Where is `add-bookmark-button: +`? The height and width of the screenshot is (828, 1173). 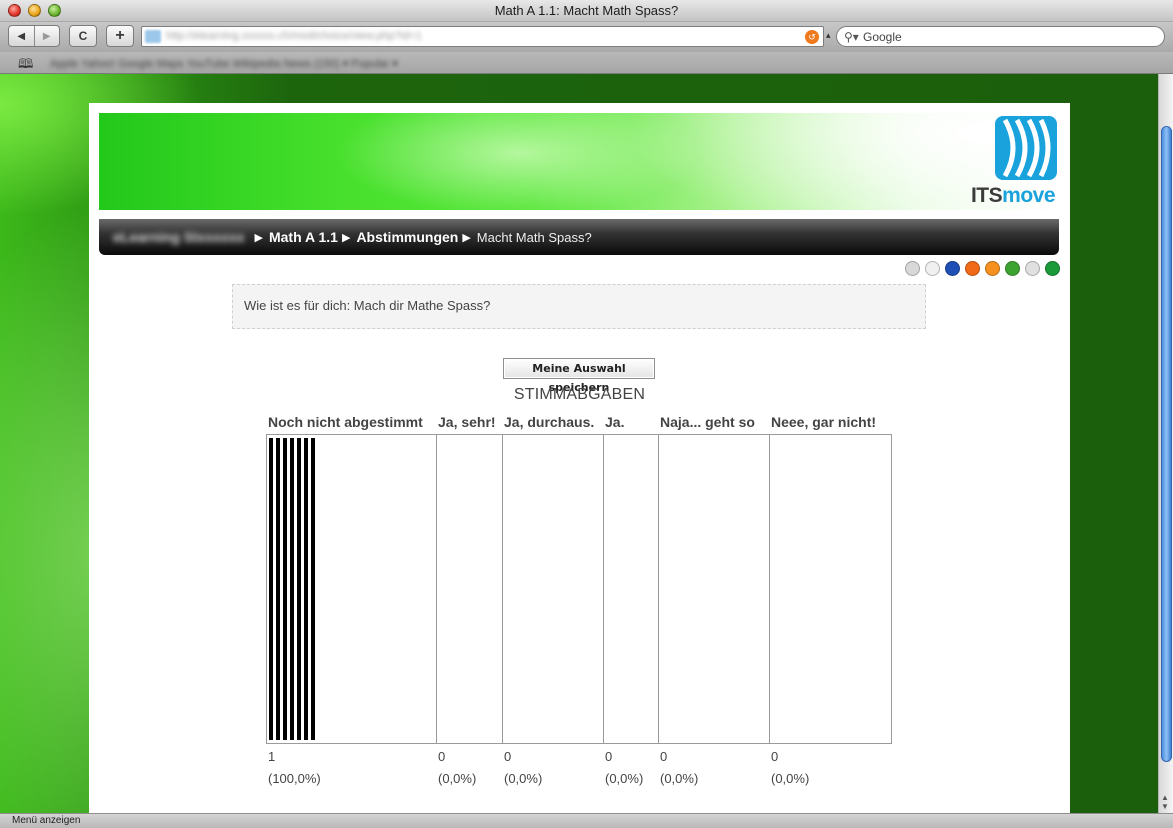 add-bookmark-button: + is located at coordinates (120, 36).